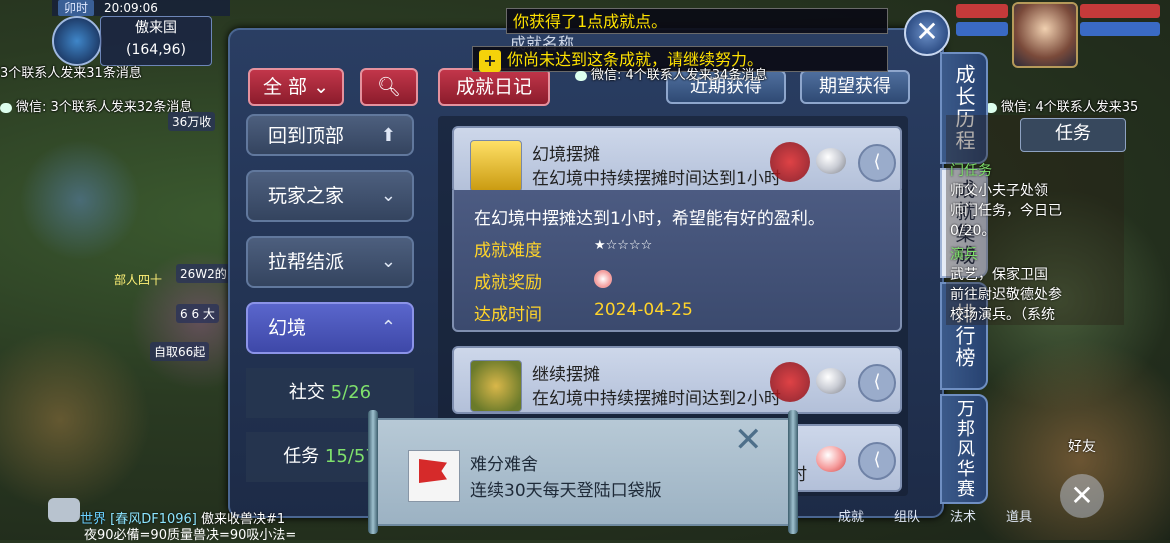  Describe the element at coordinates (855, 87) in the screenshot. I see `expect-button: 期望获得` at that location.